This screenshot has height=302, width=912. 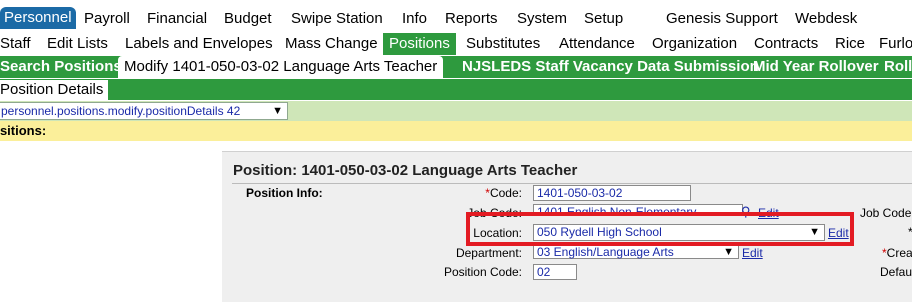 I want to click on code-input: 1401-050-03-02, so click(x=612, y=193).